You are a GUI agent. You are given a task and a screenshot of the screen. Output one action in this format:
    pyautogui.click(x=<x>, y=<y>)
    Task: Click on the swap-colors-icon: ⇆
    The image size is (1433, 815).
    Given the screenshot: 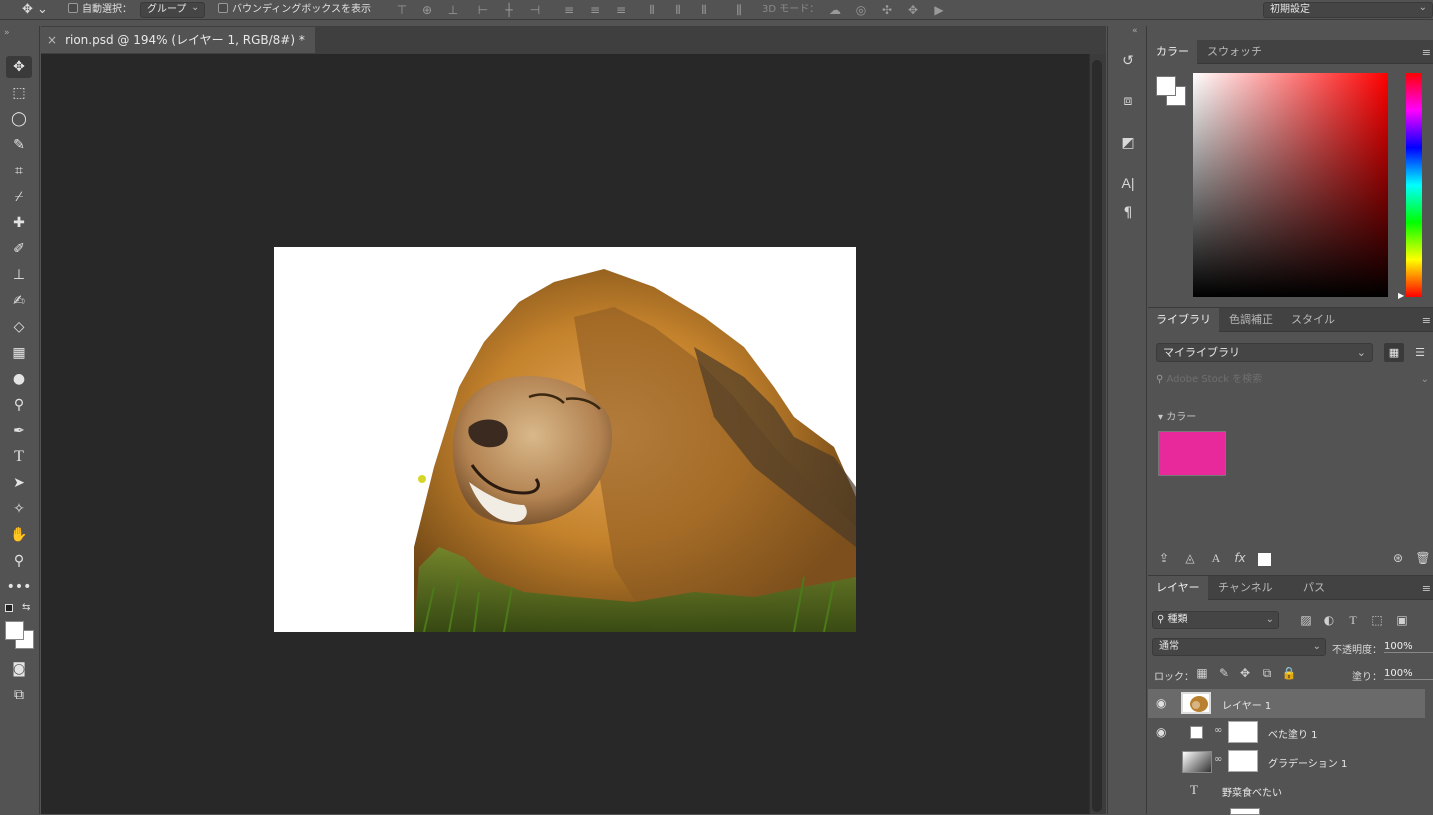 What is the action you would take?
    pyautogui.click(x=26, y=607)
    